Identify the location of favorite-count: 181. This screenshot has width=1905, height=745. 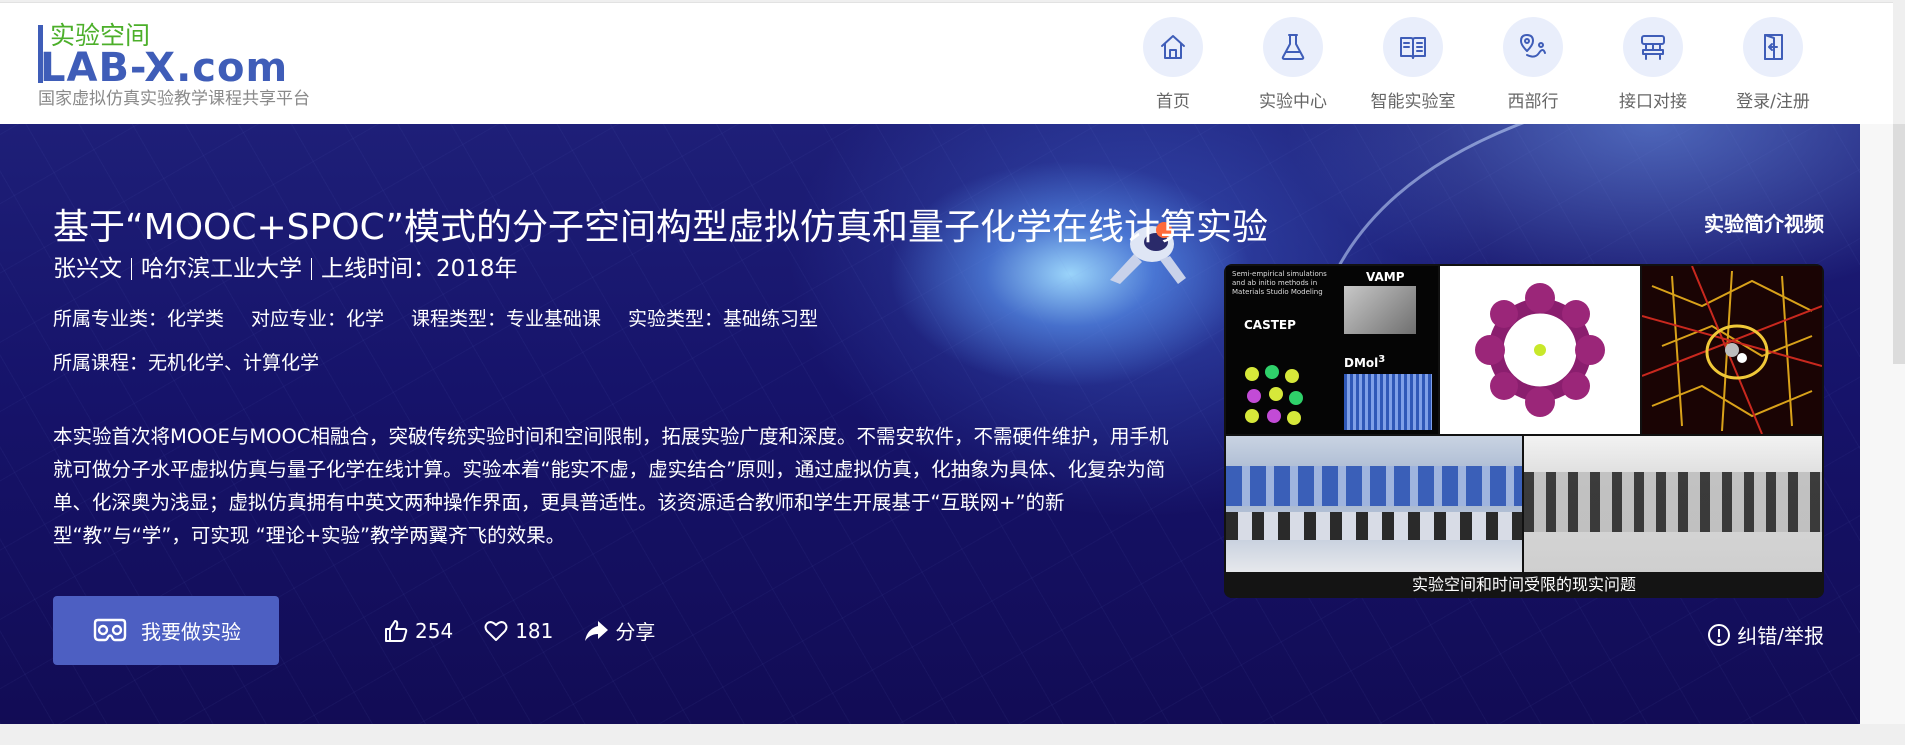
(534, 630).